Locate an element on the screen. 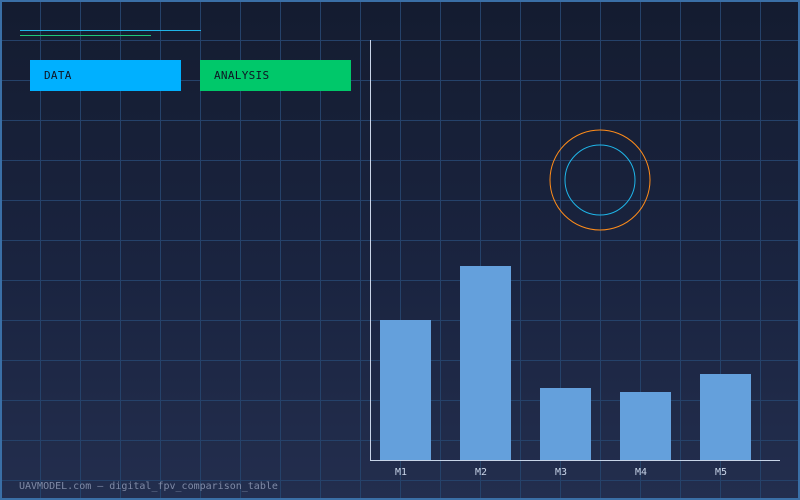 The image size is (800, 500). bar-m4 is located at coordinates (645, 426).